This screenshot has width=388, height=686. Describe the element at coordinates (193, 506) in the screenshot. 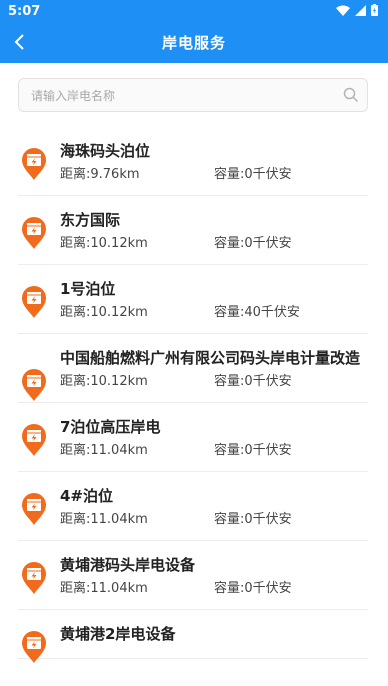

I see `list-item: 4#泊位距离:11.04km 容量:0千伏安` at that location.